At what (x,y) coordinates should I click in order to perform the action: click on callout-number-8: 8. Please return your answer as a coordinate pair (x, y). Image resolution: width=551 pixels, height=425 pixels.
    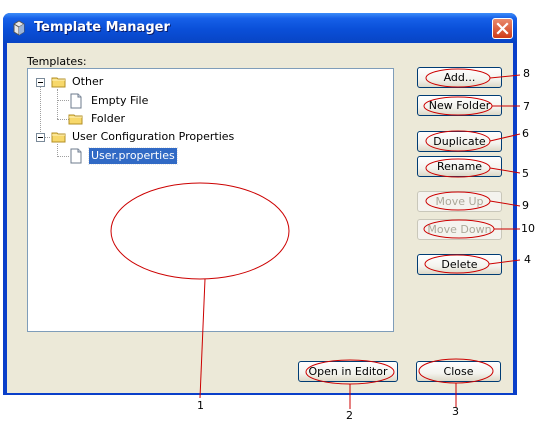
    Looking at the image, I should click on (526, 73).